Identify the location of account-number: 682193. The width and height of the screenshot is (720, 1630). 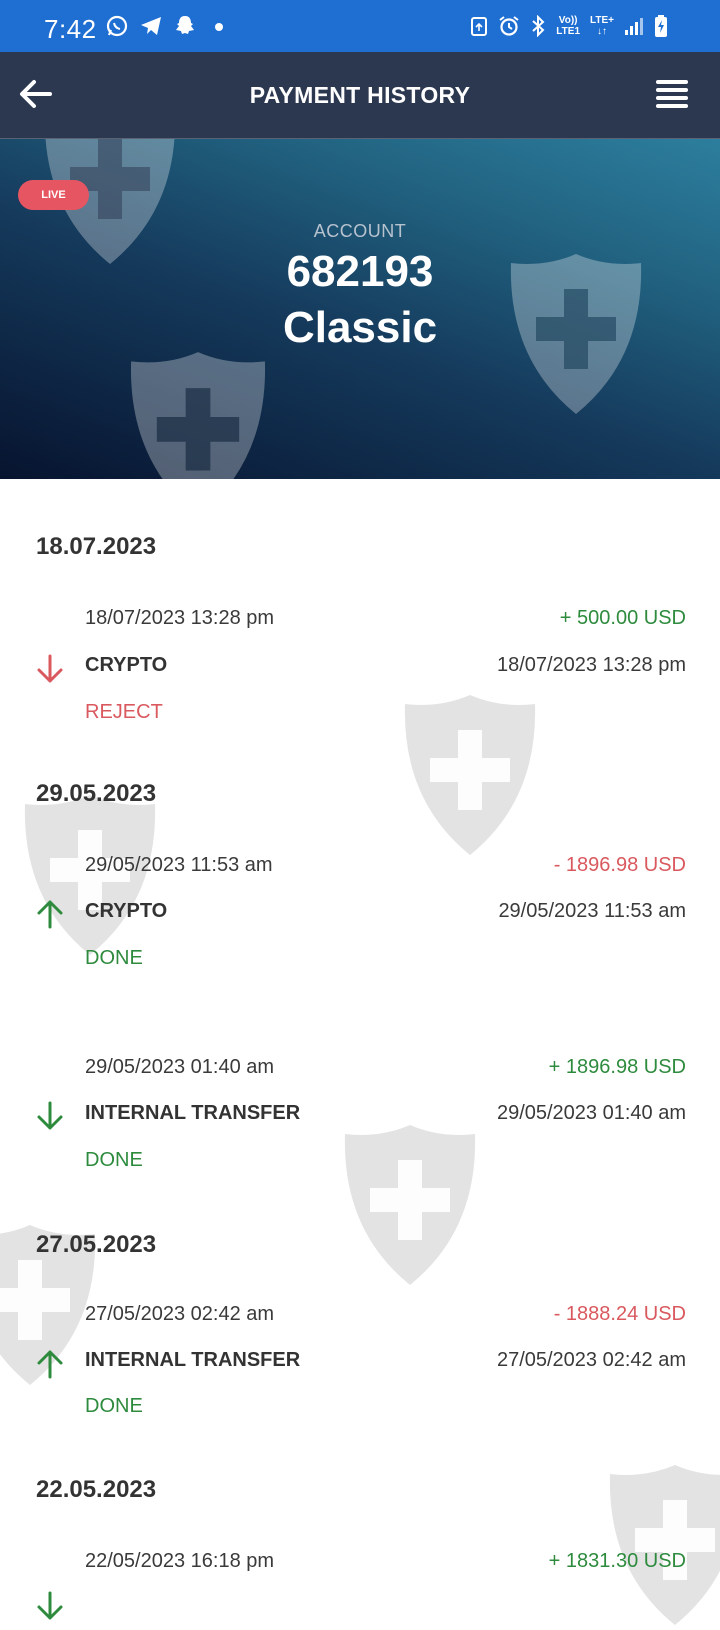
(360, 271).